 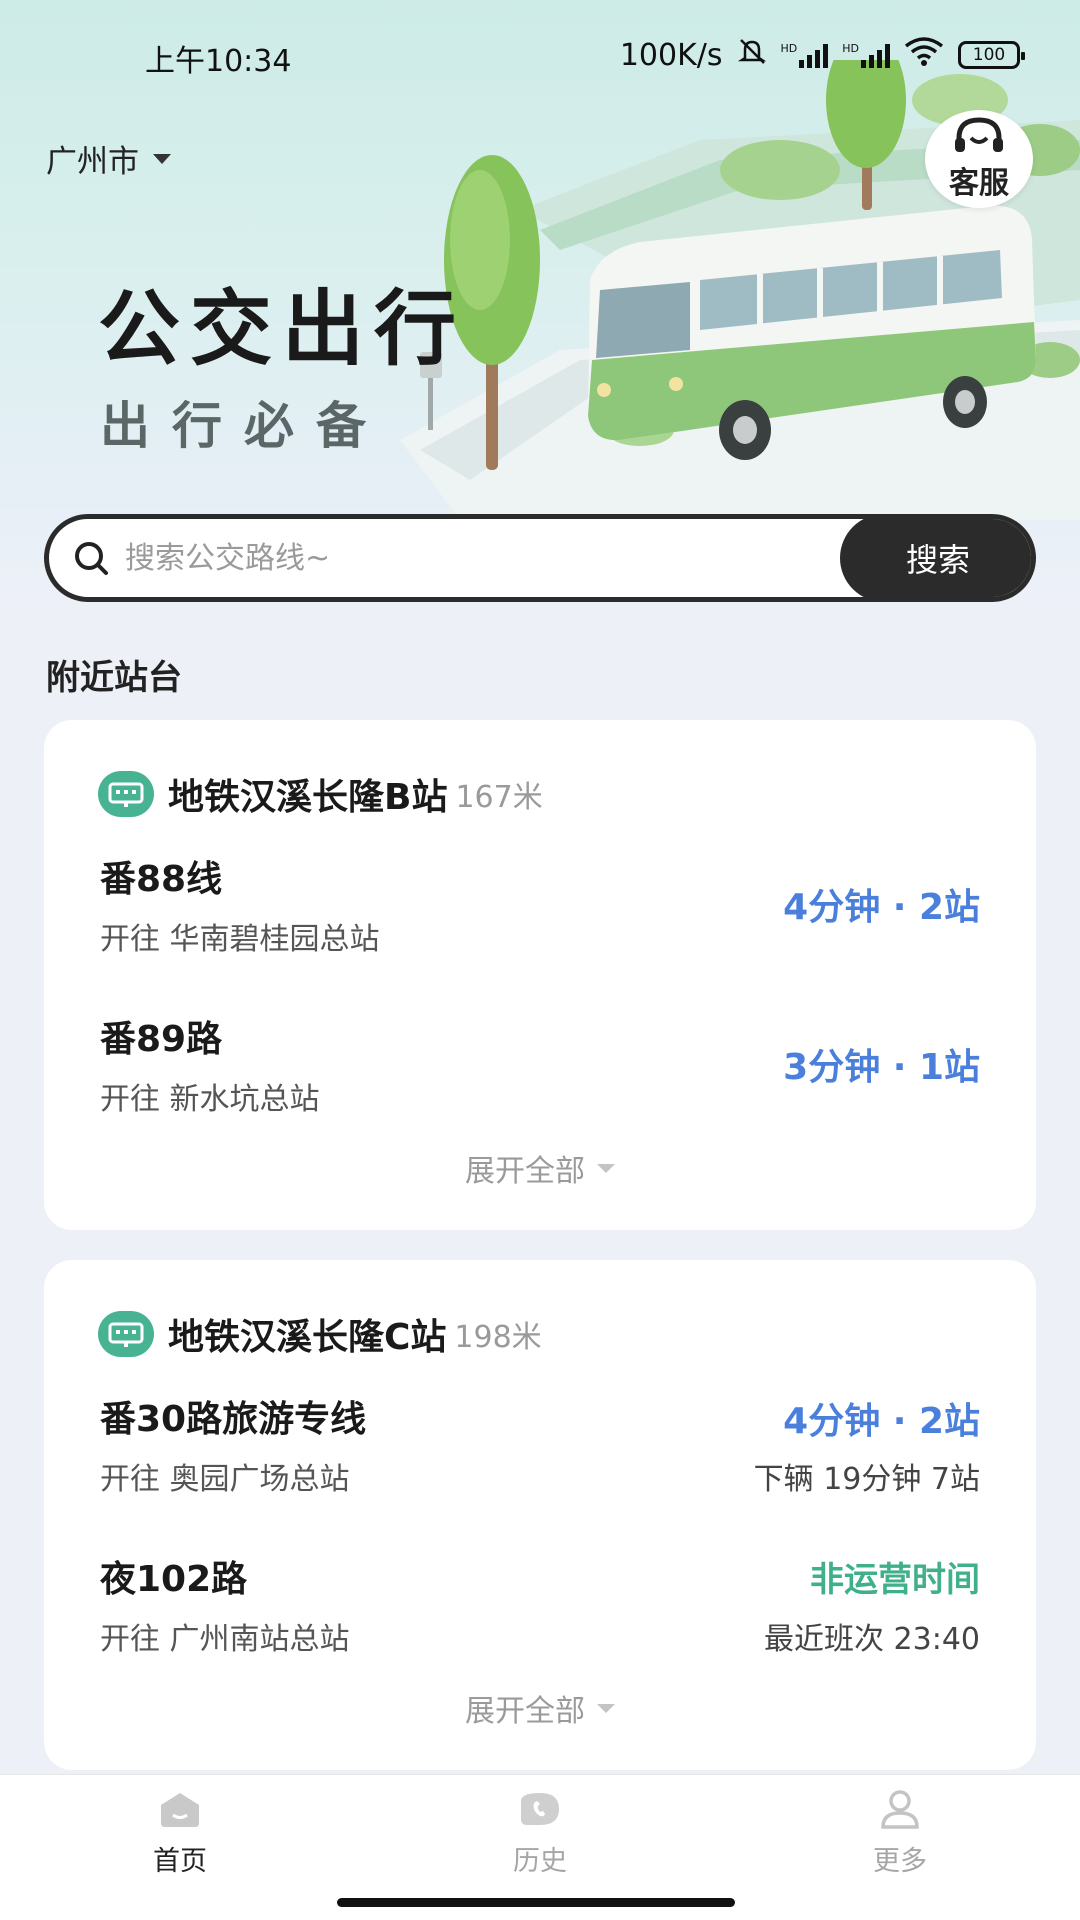 I want to click on route-status: 非运营时间, so click(x=895, y=1580).